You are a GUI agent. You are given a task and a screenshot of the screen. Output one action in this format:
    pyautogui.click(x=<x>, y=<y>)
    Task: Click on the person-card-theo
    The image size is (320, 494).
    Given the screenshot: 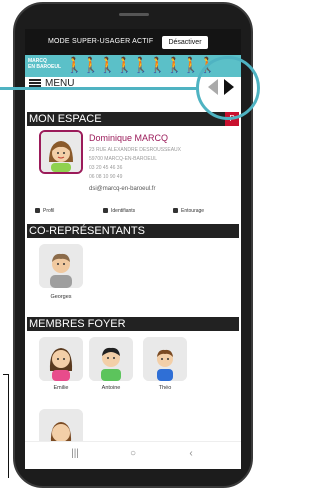 What is the action you would take?
    pyautogui.click(x=165, y=359)
    